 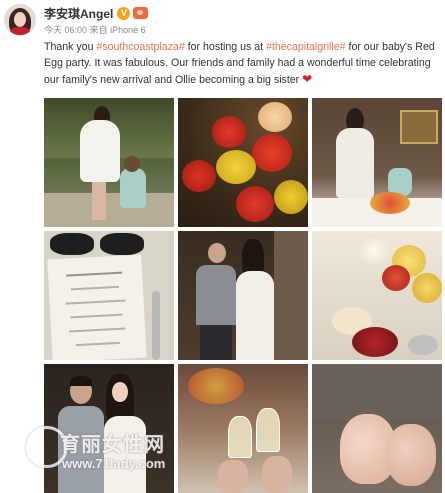 I want to click on woman-face, so click(x=120, y=392).